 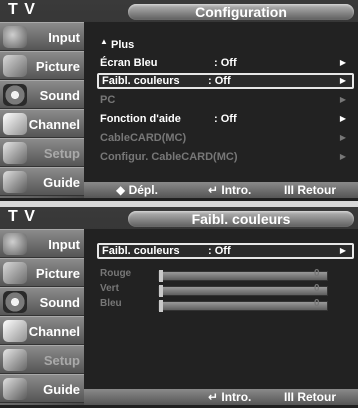 I want to click on slider-label-bleu: Bleu, so click(x=111, y=303).